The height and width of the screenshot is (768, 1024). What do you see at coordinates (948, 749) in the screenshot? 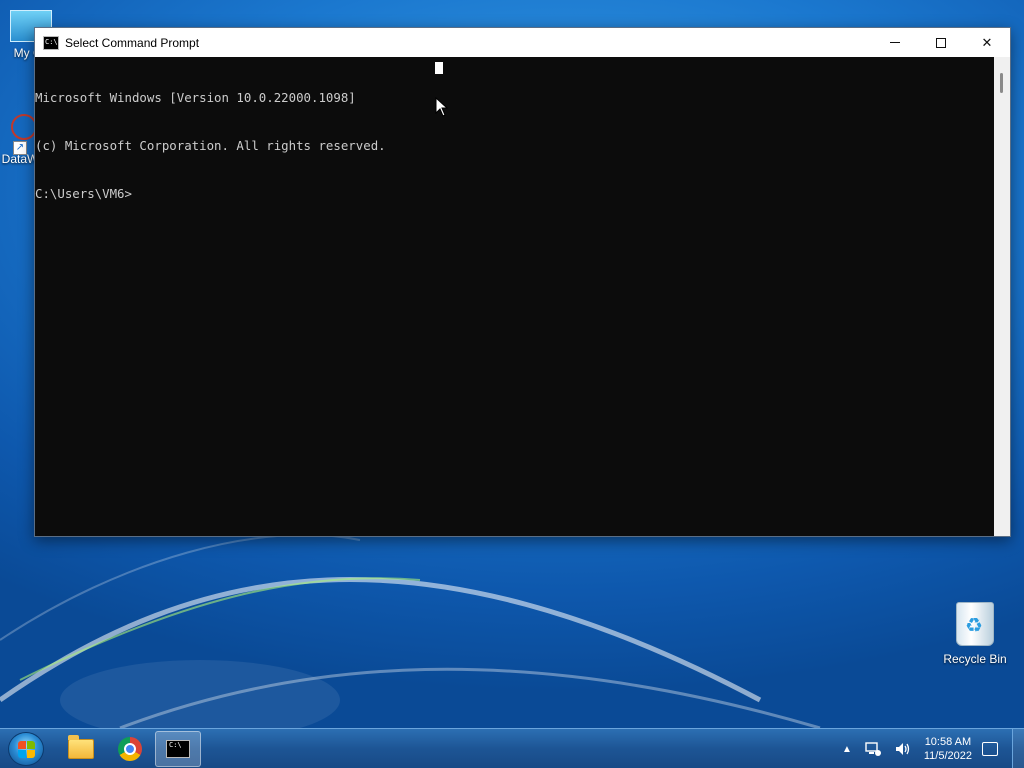
I see `clock: 10:58 AM 11/5/2022` at bounding box center [948, 749].